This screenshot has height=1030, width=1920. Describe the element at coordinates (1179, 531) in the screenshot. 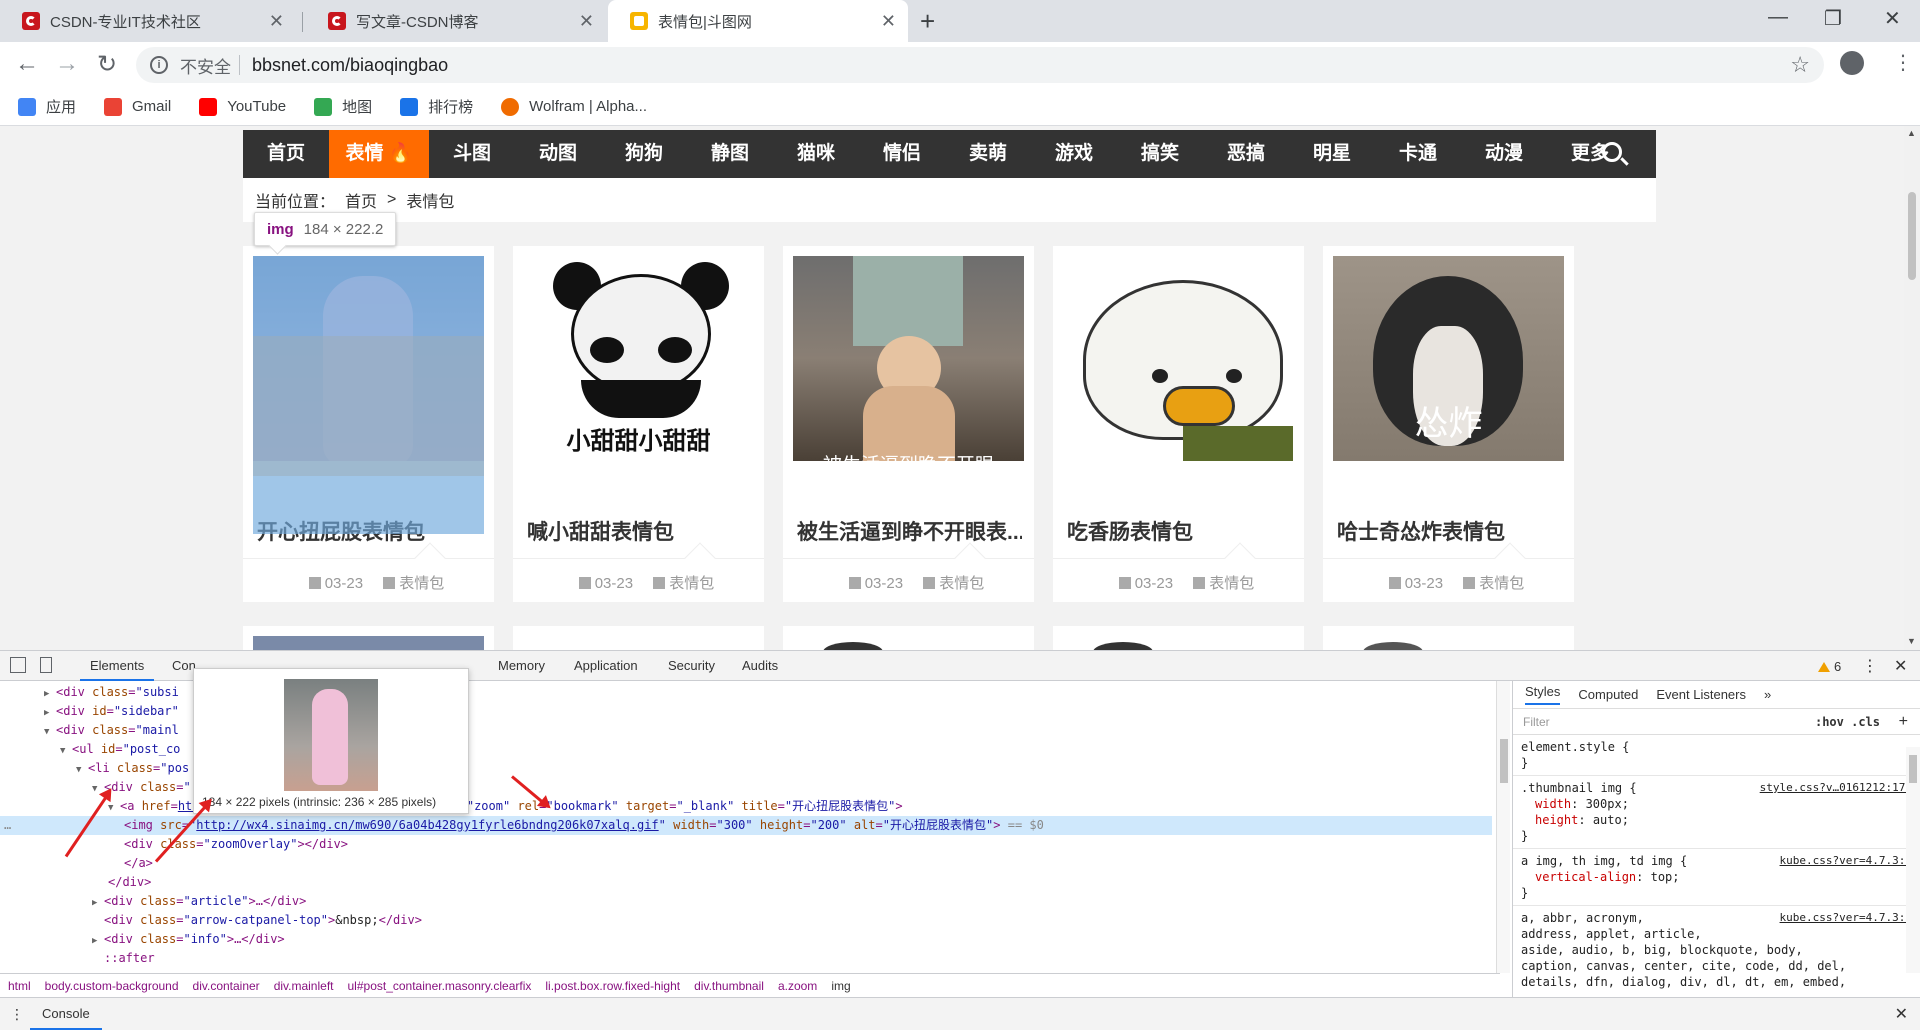

I see `post-title: 吃香肠表情包` at that location.